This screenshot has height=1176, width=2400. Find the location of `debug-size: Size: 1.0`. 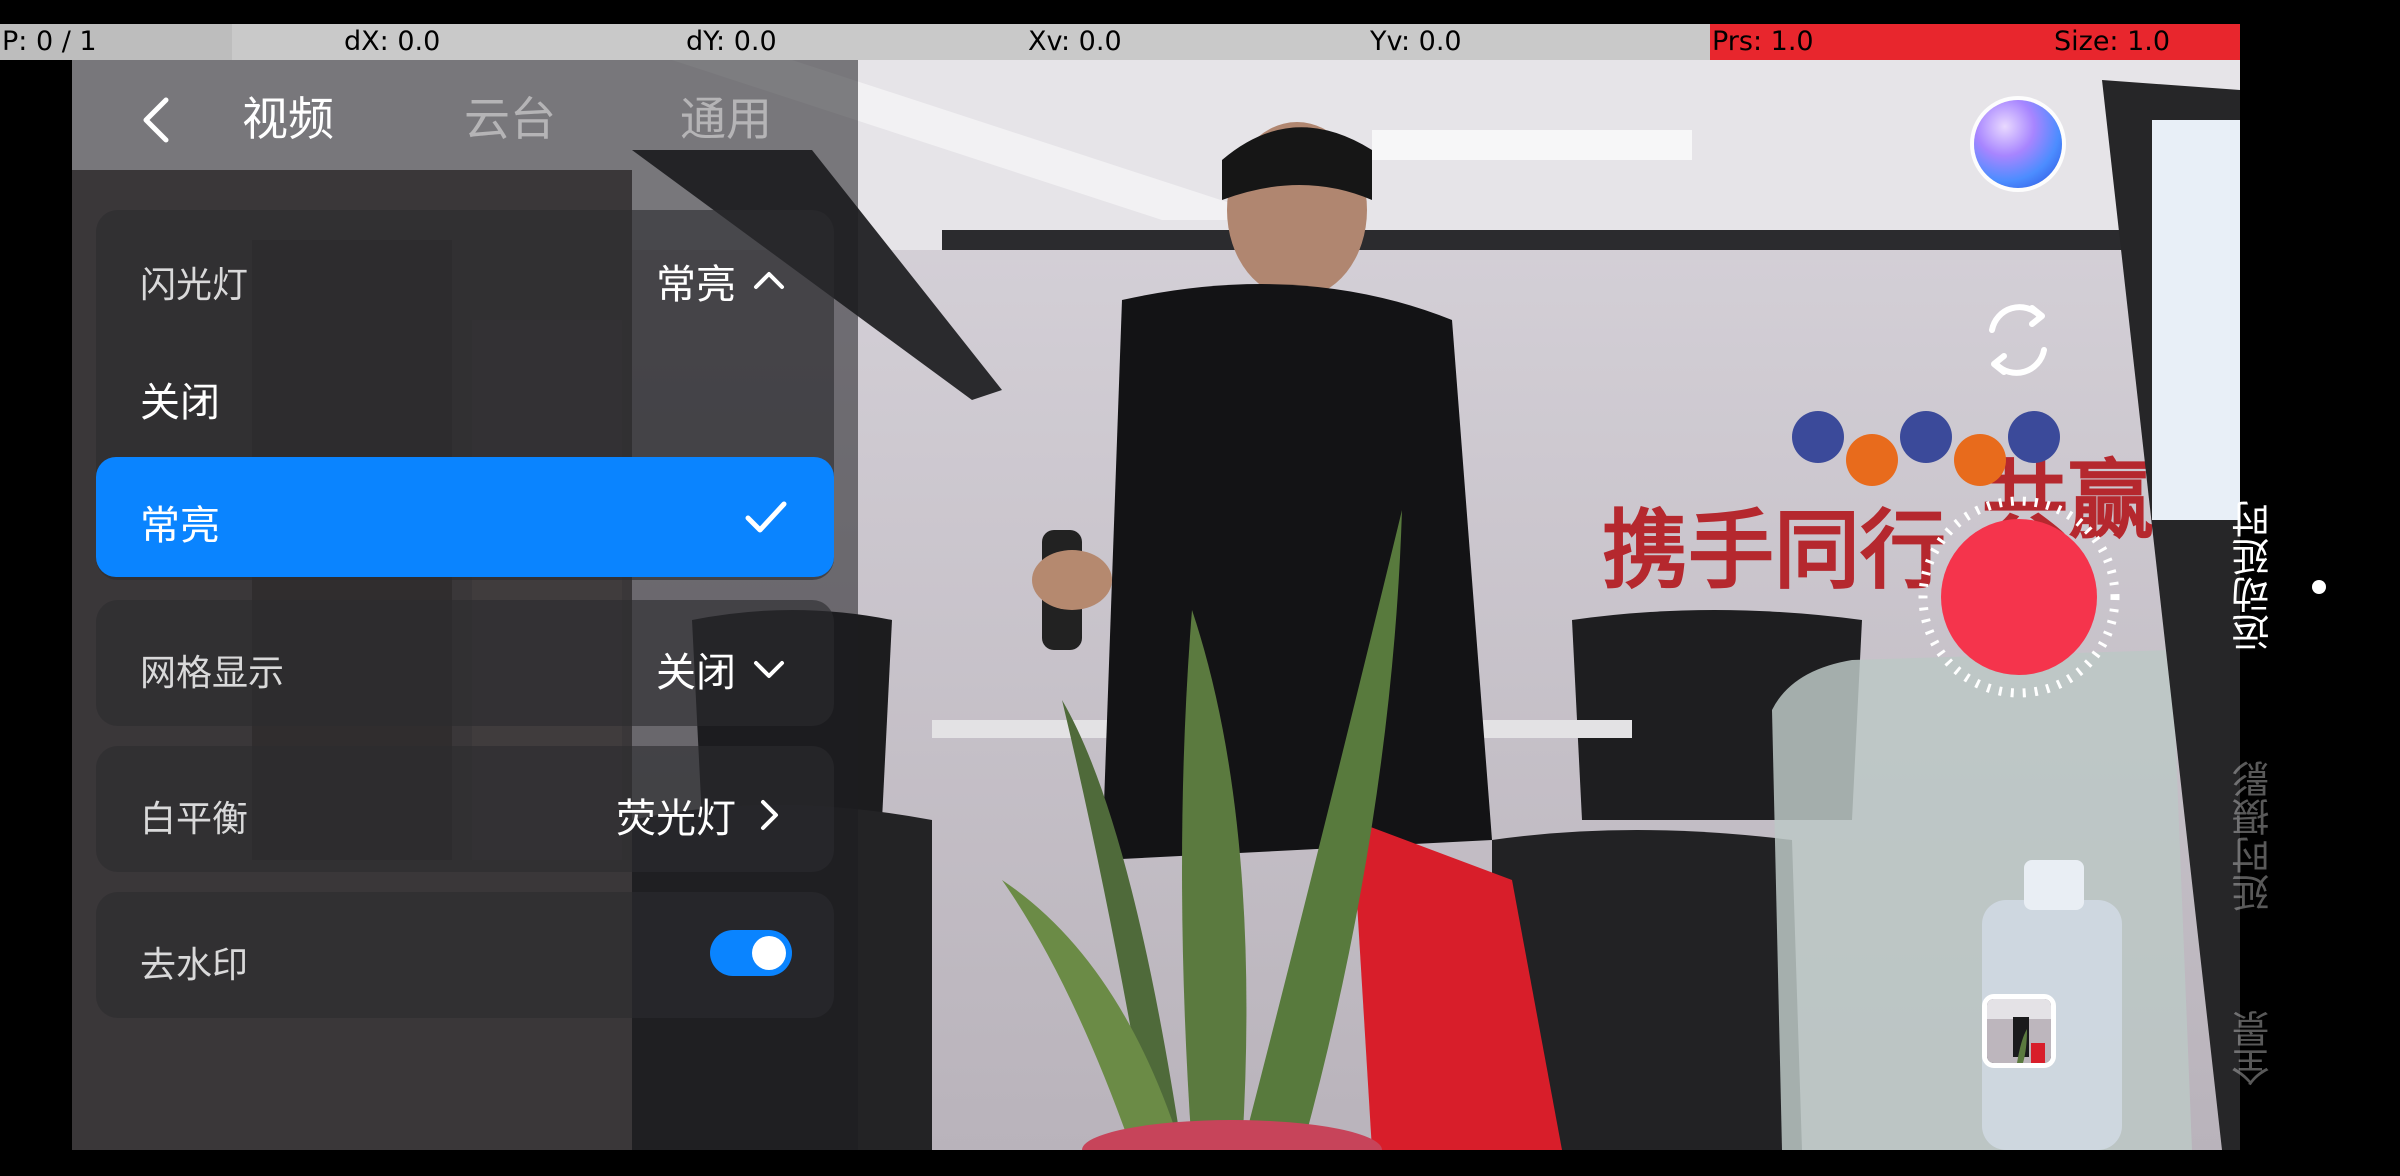

debug-size: Size: 1.0 is located at coordinates (2112, 41).